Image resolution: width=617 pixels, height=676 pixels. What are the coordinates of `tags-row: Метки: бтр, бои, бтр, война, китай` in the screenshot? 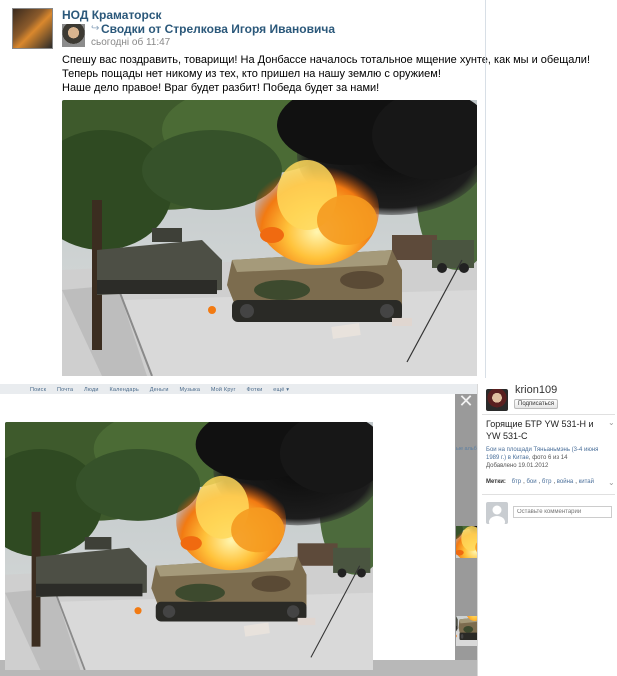 It's located at (540, 482).